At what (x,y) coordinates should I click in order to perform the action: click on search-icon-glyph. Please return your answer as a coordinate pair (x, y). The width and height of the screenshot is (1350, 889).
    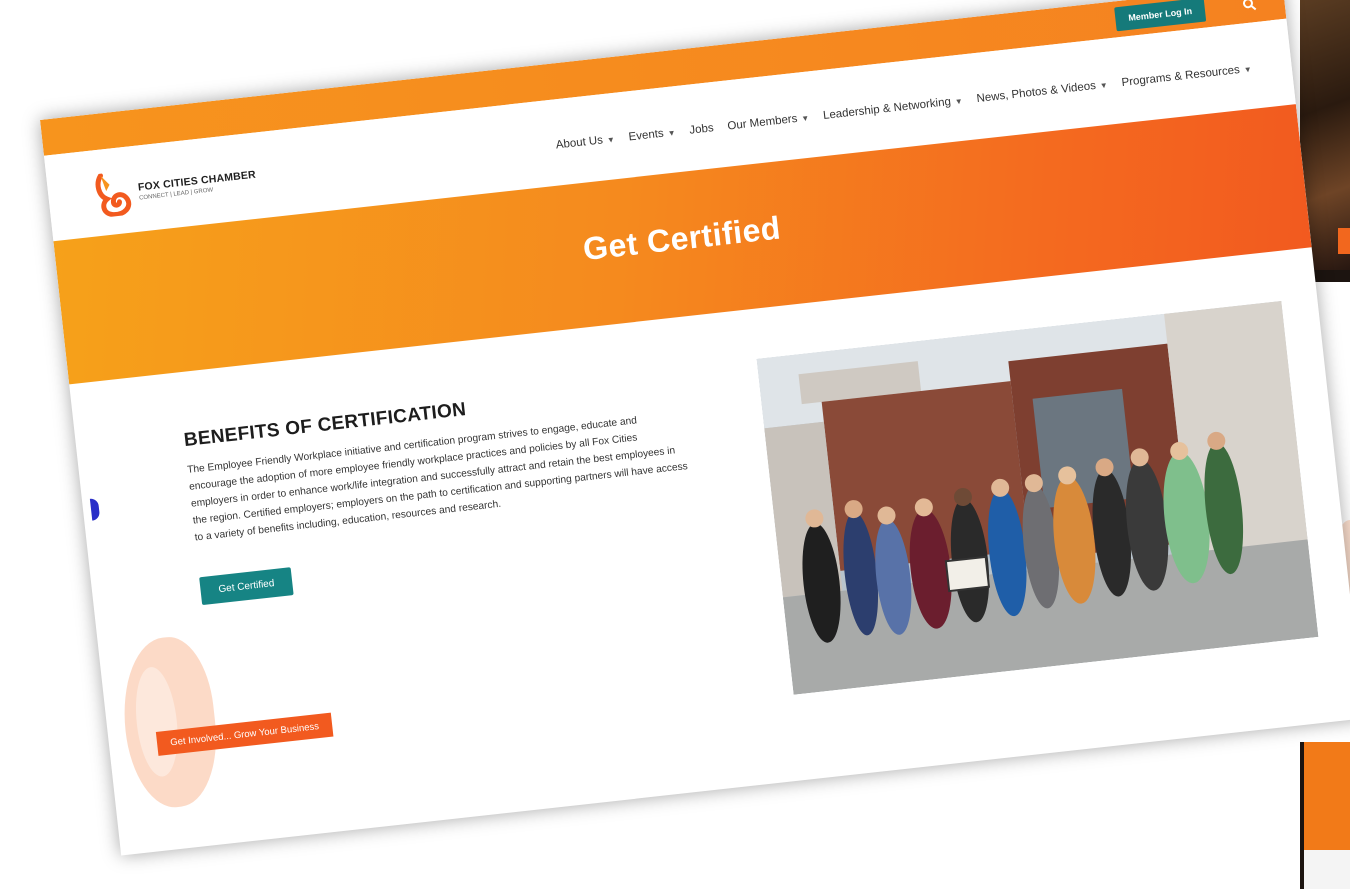
    Looking at the image, I should click on (1249, 5).